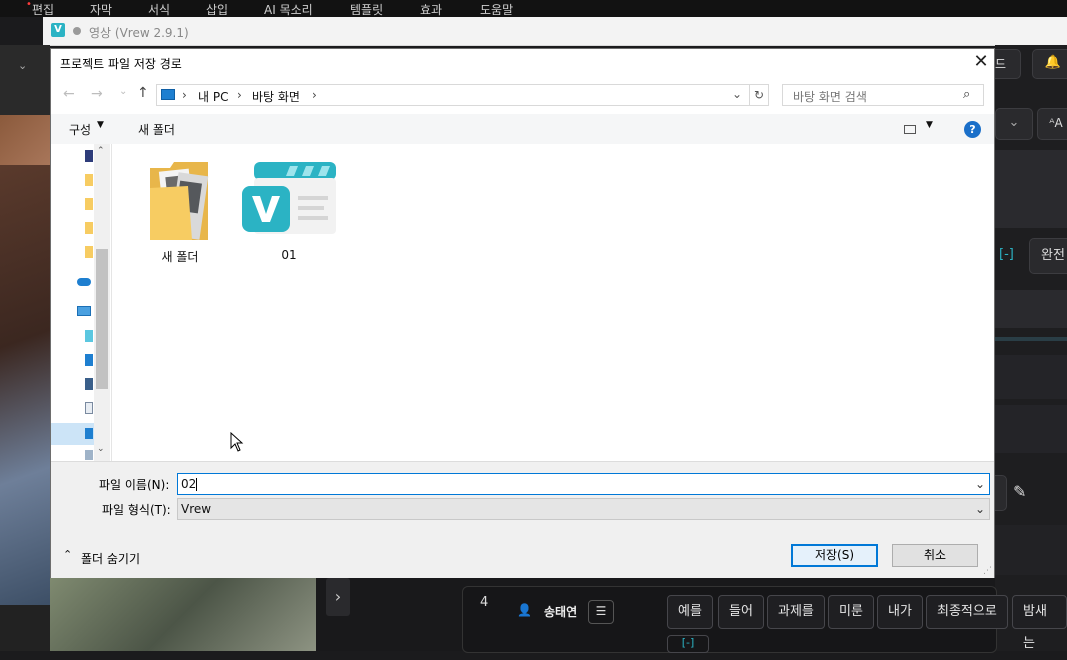 This screenshot has height=660, width=1067. Describe the element at coordinates (910, 129) in the screenshot. I see `view-options-icon` at that location.